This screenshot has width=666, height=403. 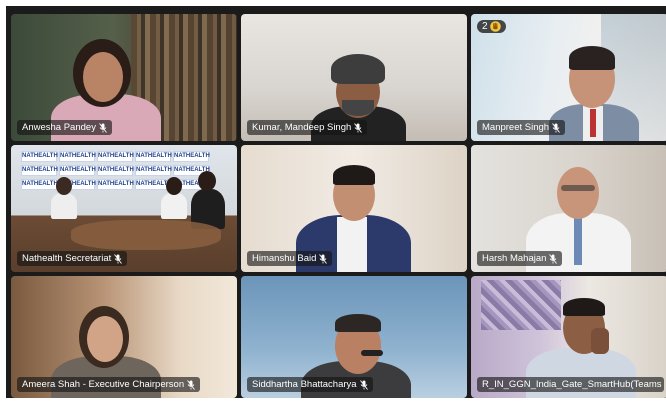 What do you see at coordinates (354, 208) in the screenshot?
I see `video-tile-himanshu-baid: Himanshu Baid` at bounding box center [354, 208].